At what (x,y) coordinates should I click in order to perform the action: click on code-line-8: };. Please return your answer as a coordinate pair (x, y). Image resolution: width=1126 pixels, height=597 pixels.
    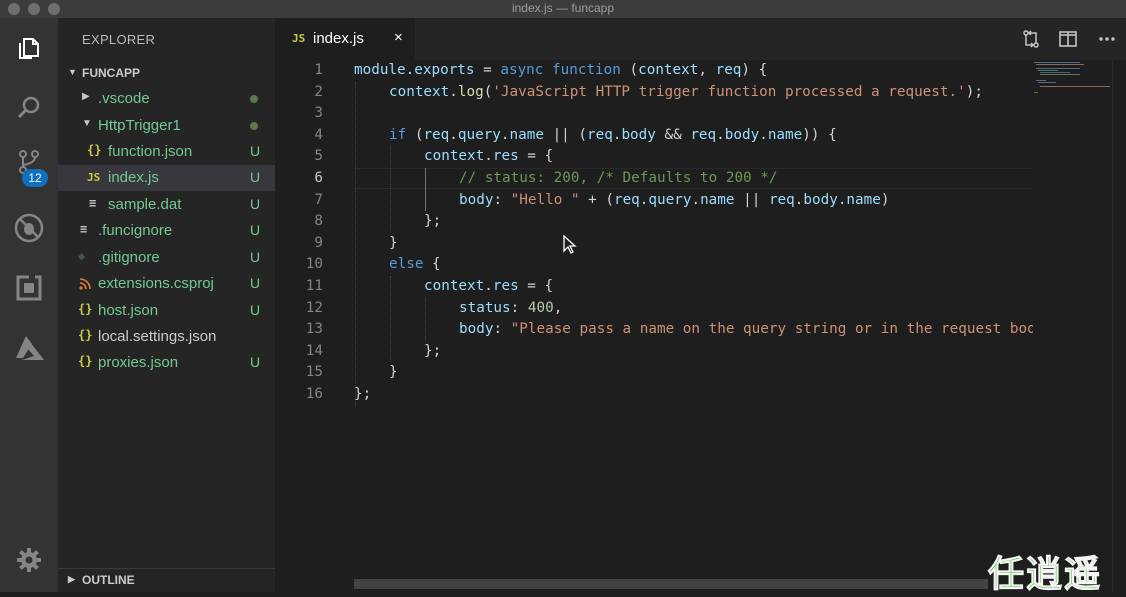
    Looking at the image, I should click on (433, 221).